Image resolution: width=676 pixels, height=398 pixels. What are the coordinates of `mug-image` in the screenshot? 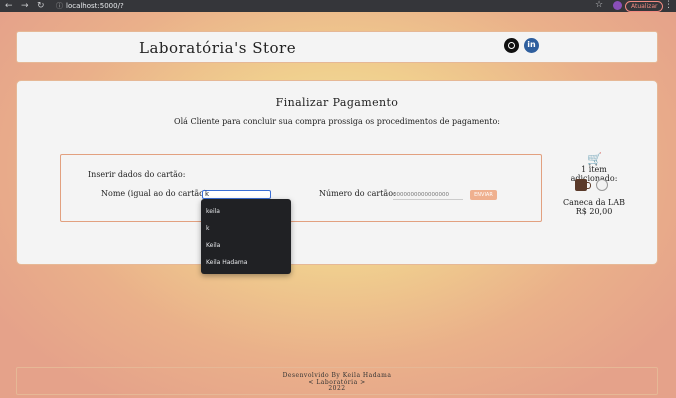 It's located at (583, 185).